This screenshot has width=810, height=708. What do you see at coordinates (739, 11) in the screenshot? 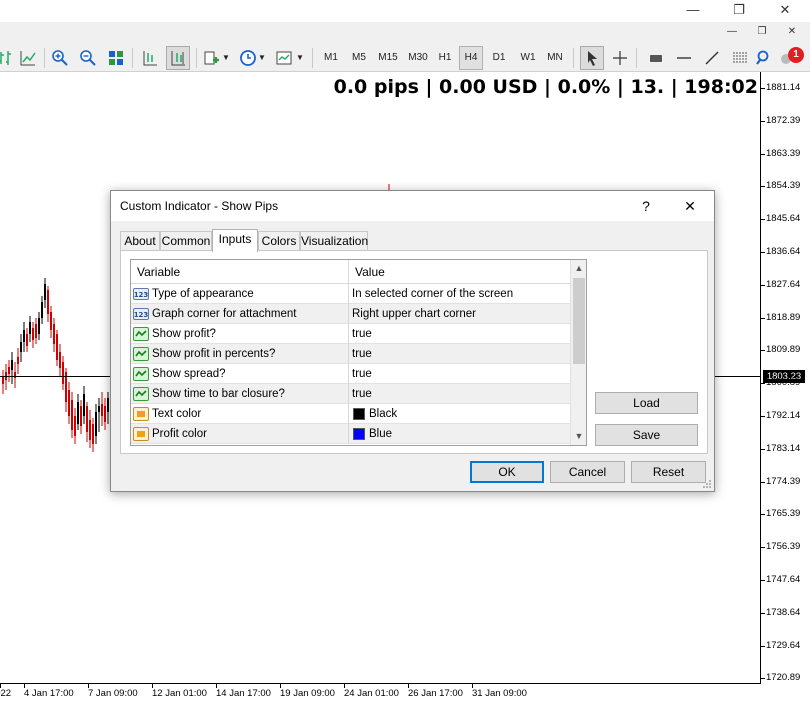
I see `restore-button: ❐` at bounding box center [739, 11].